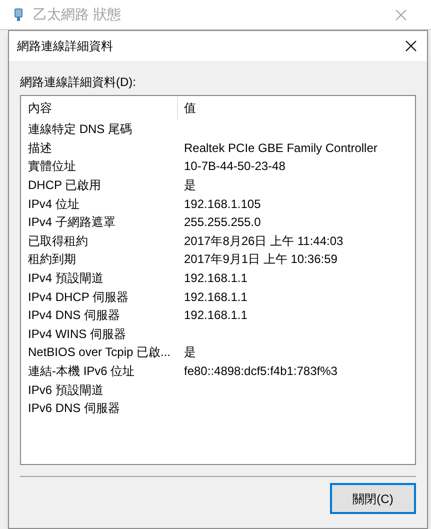  What do you see at coordinates (234, 167) in the screenshot?
I see `value-cell-text: 10-7B-44-50-23-48` at bounding box center [234, 167].